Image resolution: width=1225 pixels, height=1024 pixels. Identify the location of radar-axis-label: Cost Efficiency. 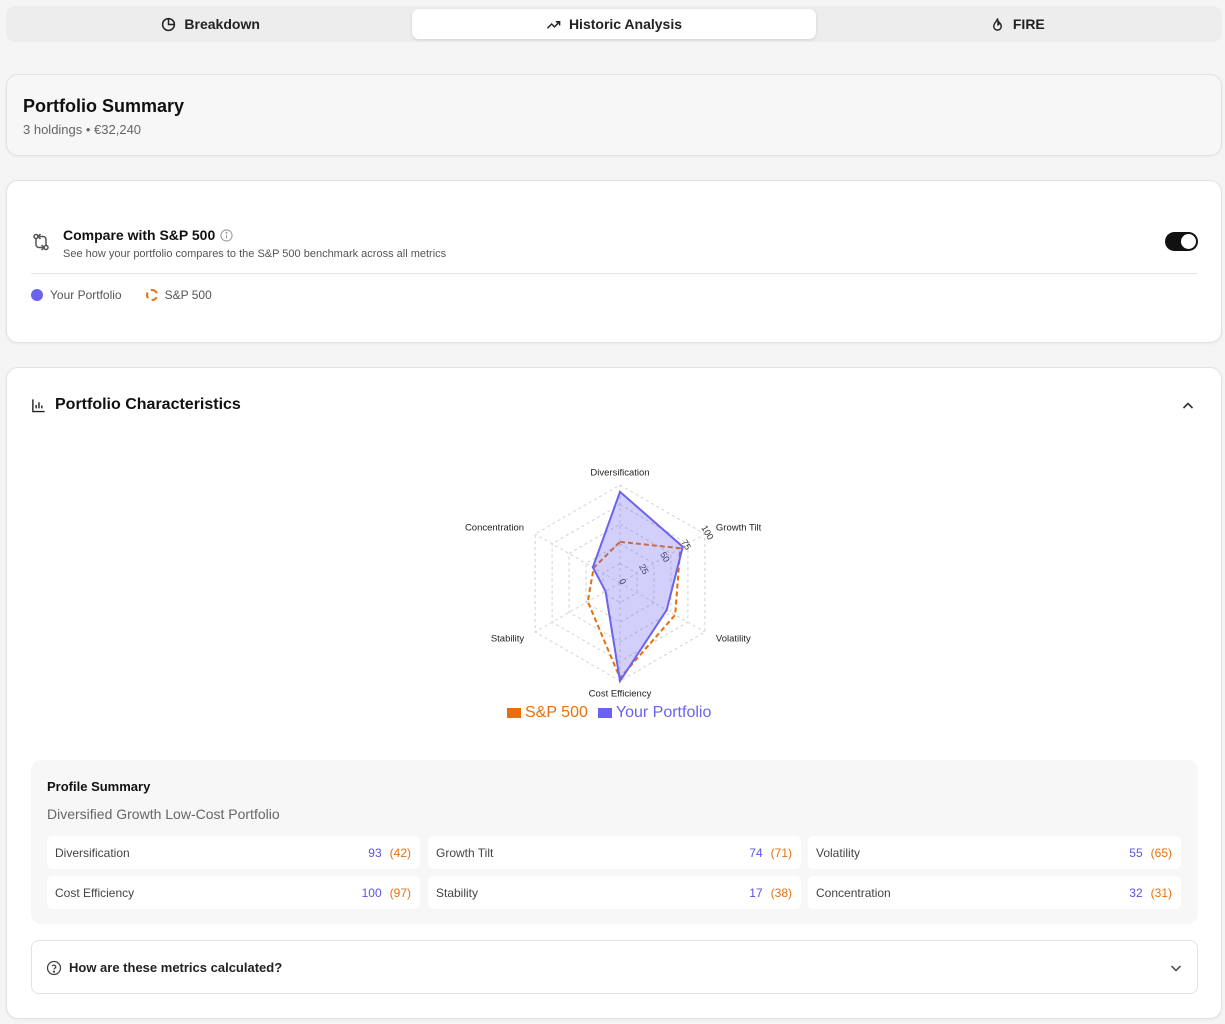
(620, 694).